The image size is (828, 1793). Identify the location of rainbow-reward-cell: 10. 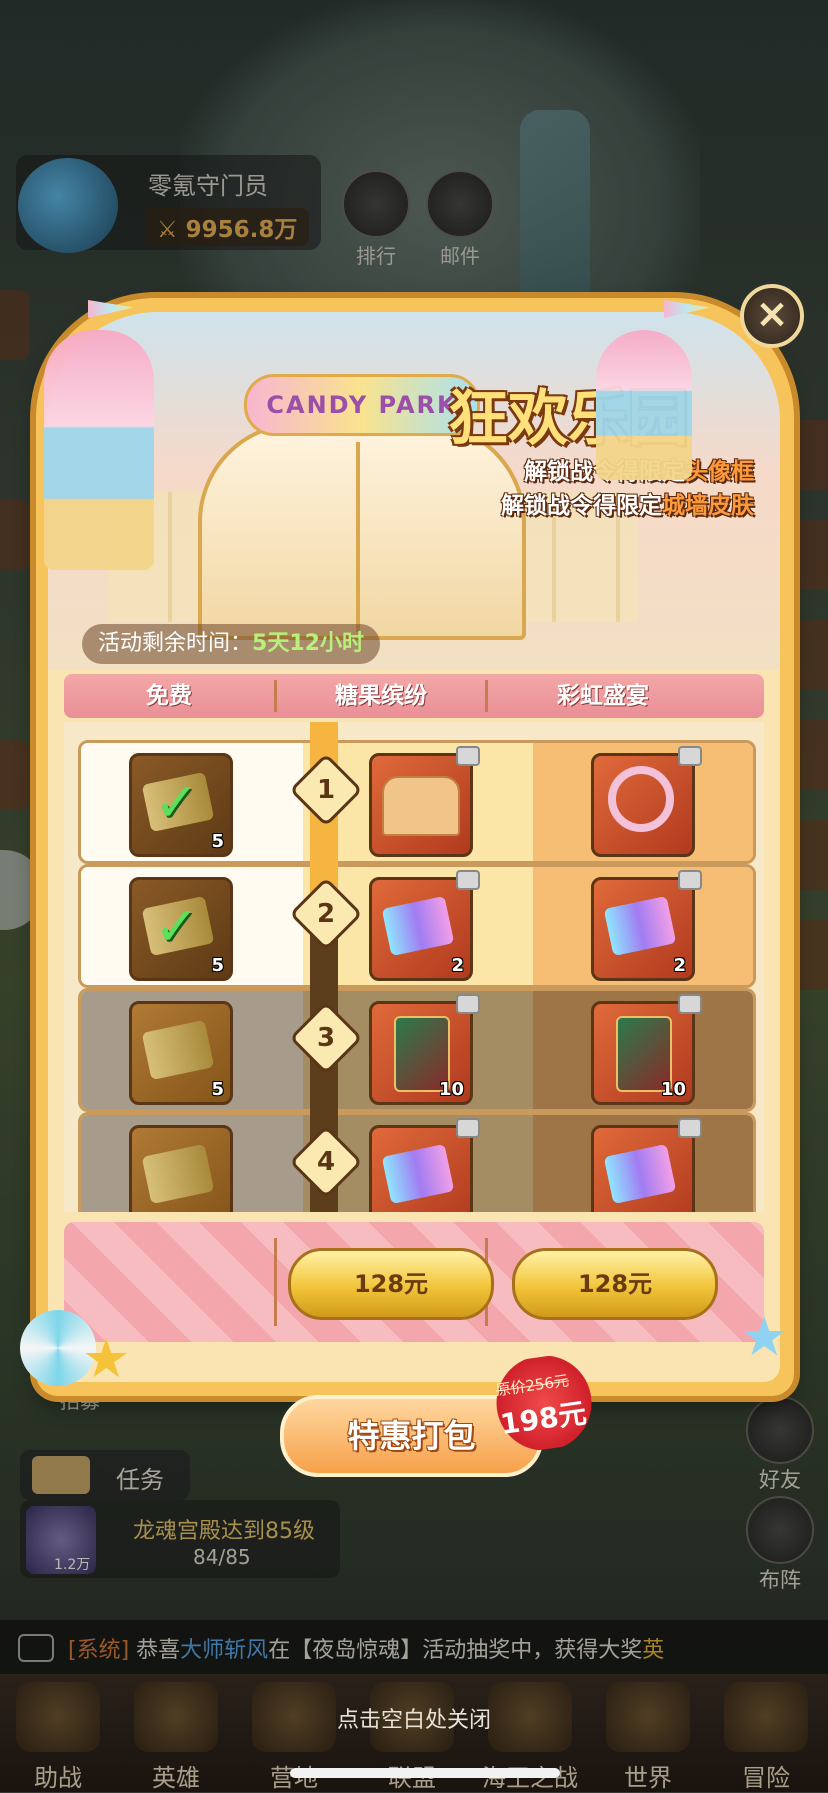
(643, 1050).